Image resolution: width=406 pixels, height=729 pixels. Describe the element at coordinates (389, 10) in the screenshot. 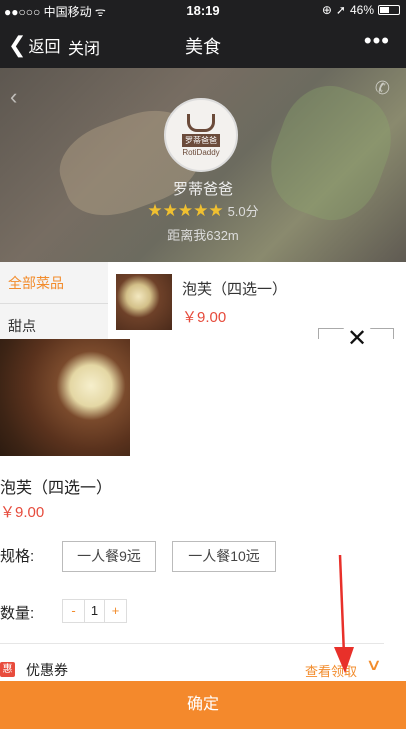

I see `battery-icon` at that location.